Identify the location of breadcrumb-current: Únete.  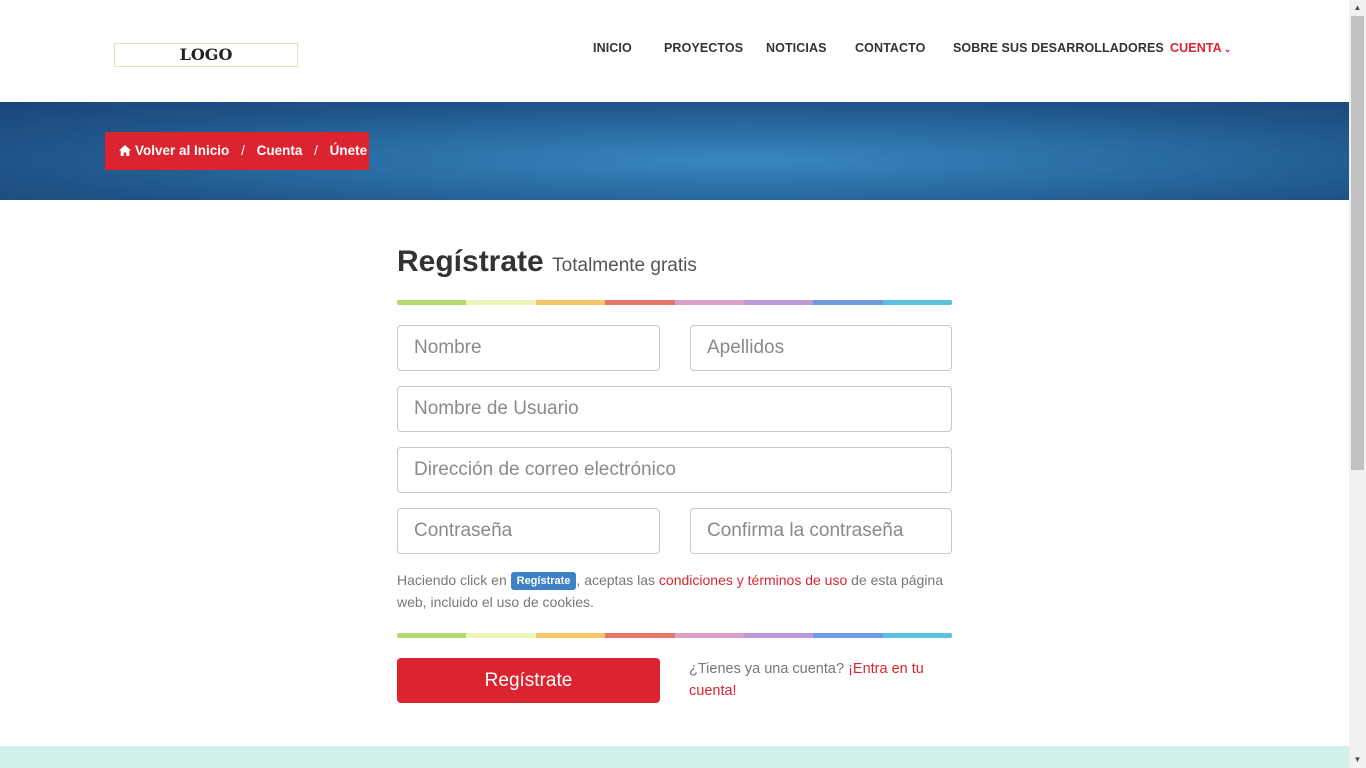
(348, 150).